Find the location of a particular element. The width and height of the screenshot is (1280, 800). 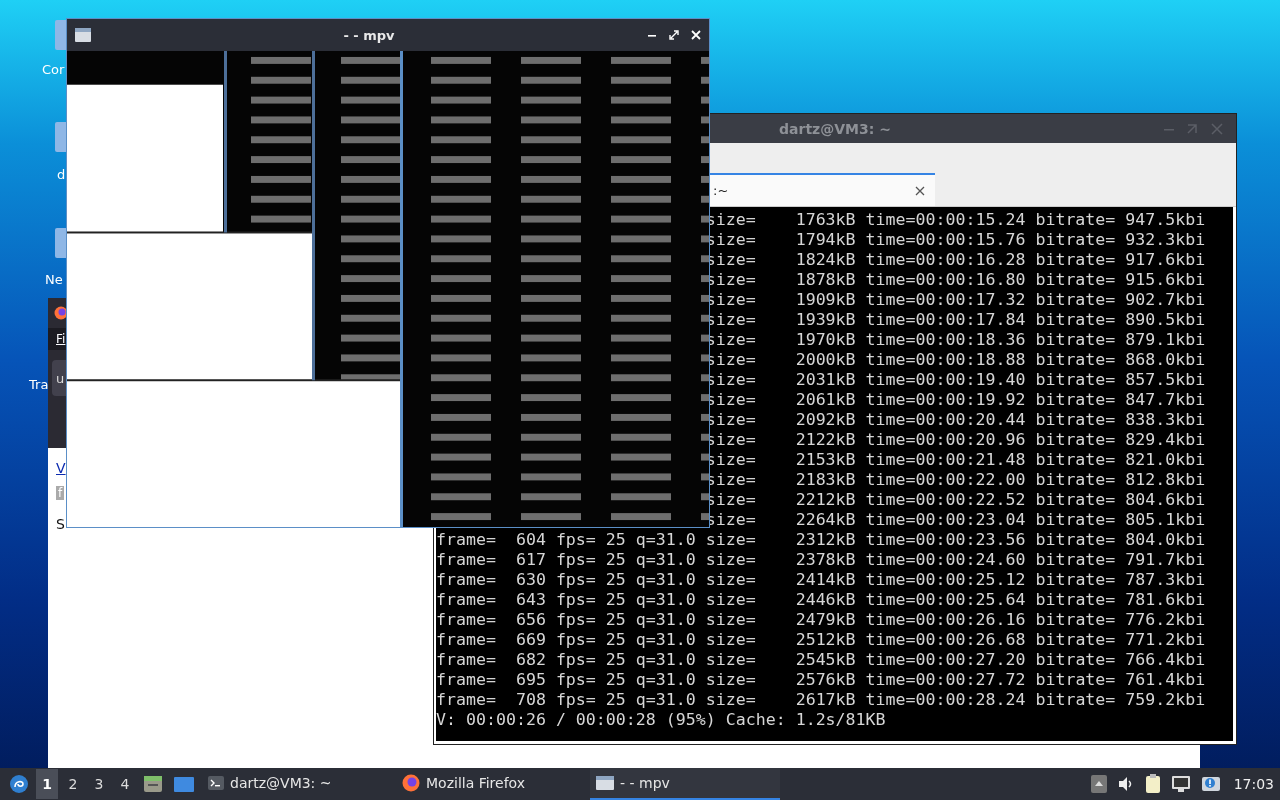

workspace-button: 4 is located at coordinates (125, 784).